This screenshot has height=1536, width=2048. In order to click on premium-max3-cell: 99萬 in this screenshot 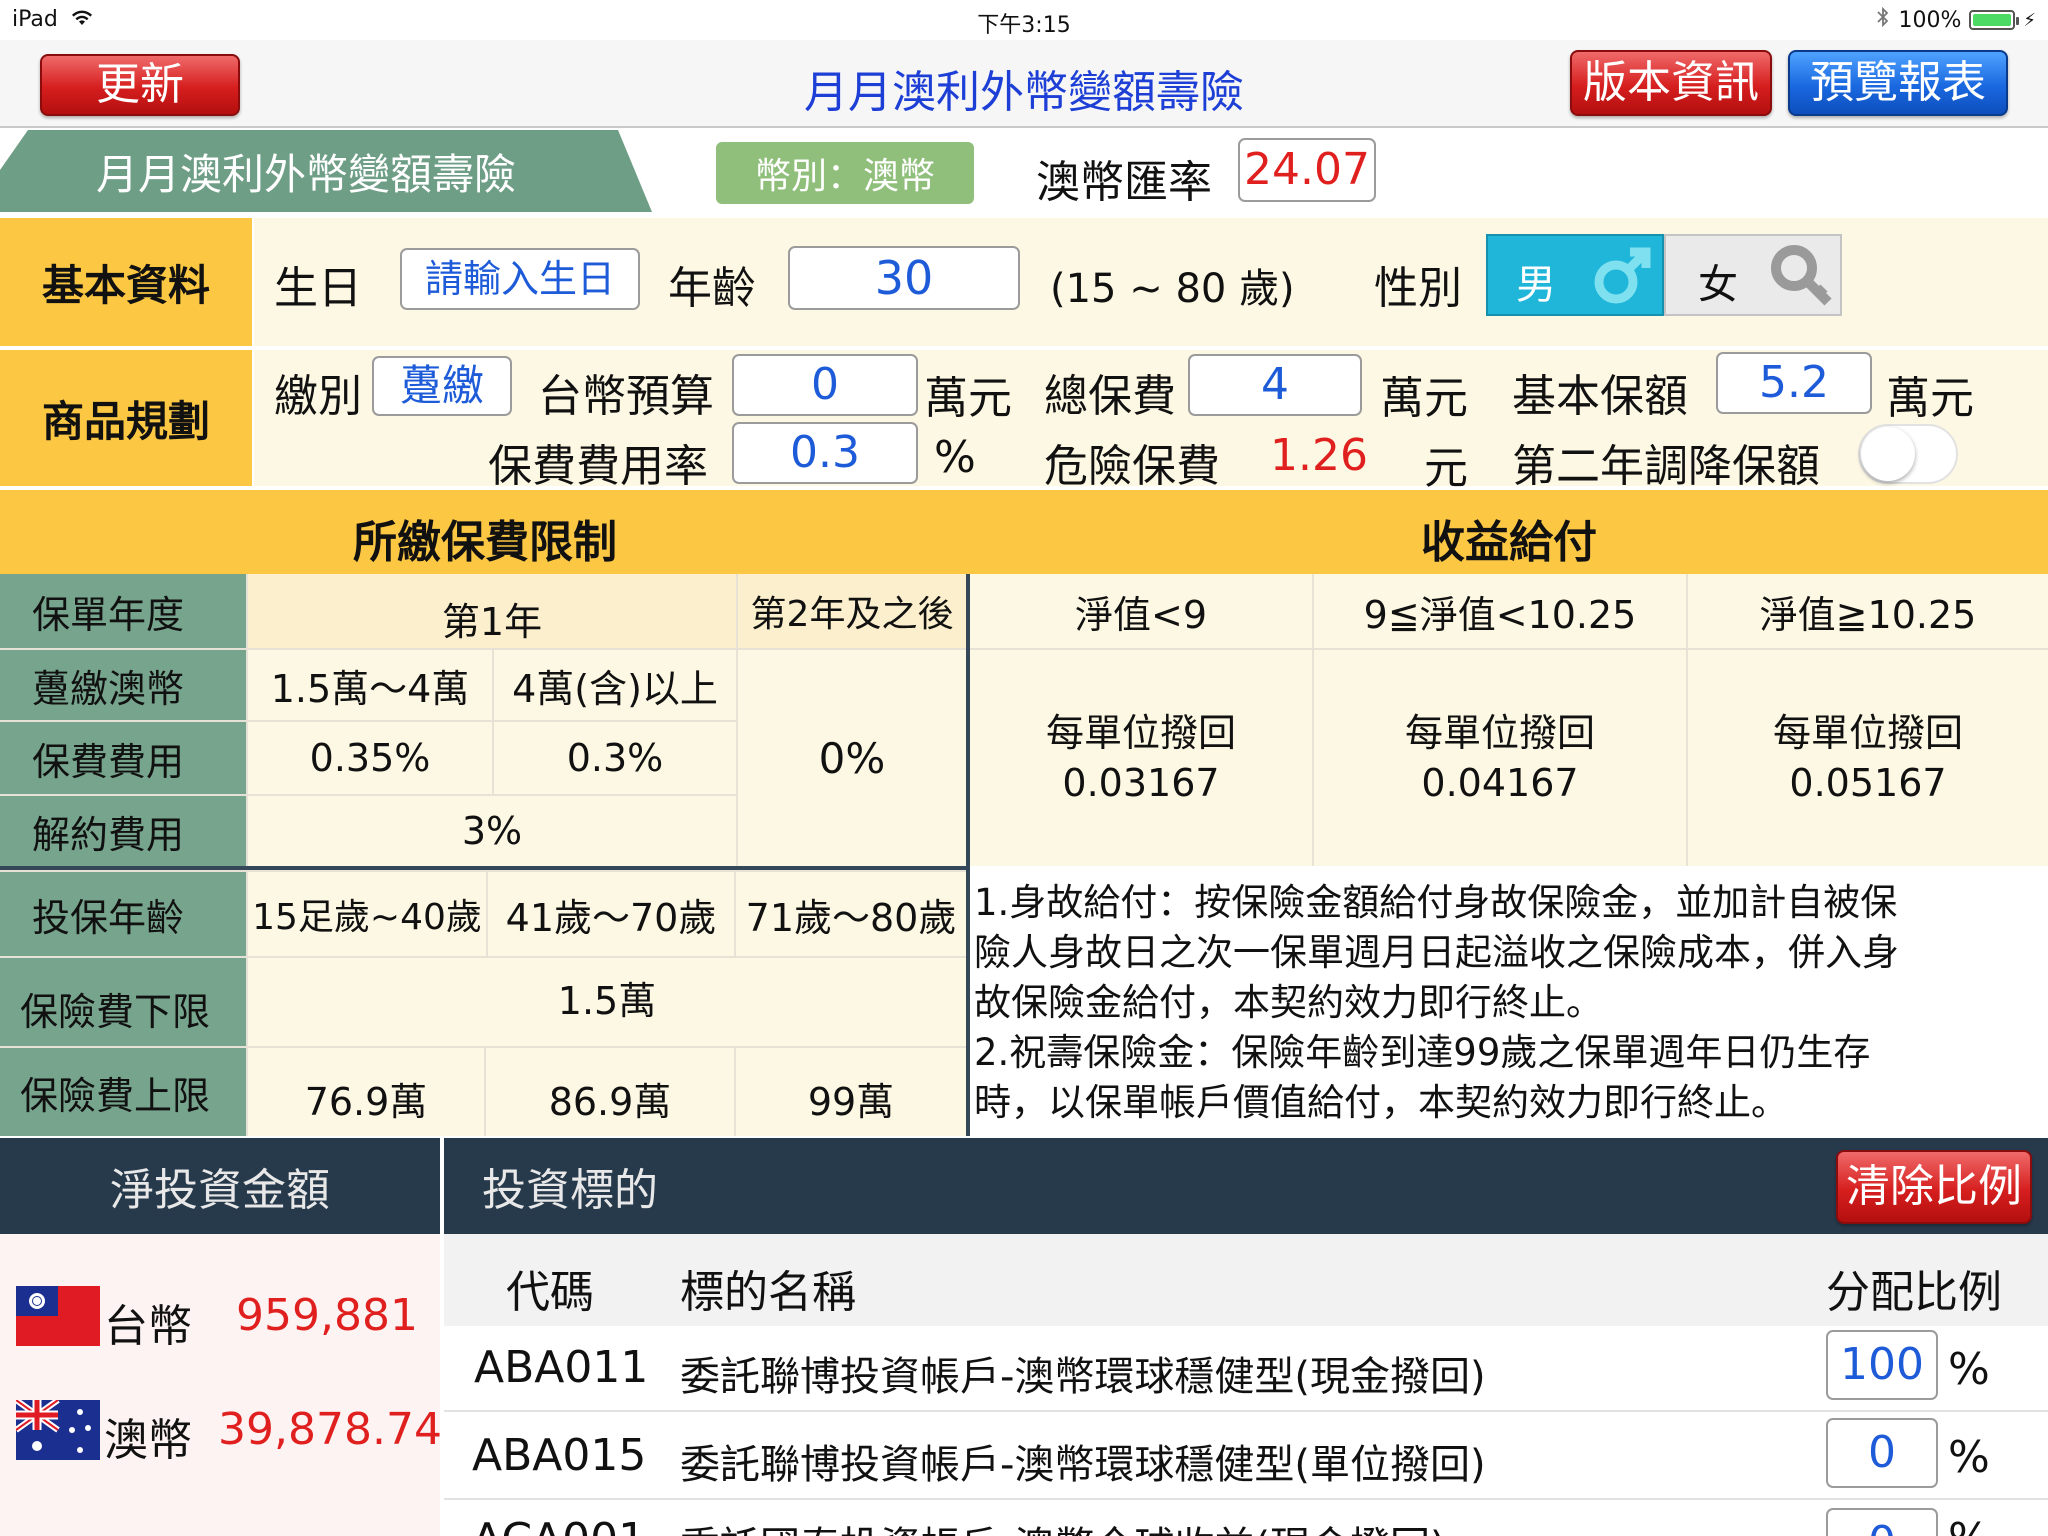, I will do `click(851, 1092)`.